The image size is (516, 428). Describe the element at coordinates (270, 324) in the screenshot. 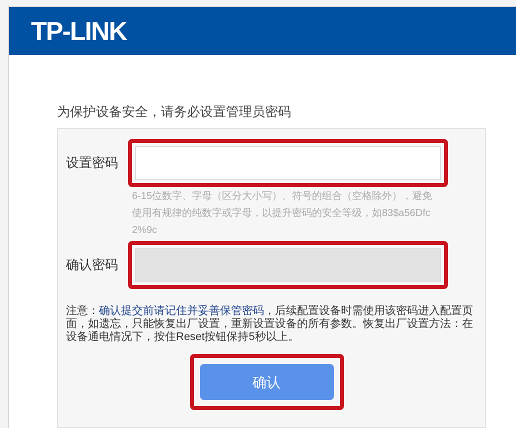

I see `note-text: 注意：确认提交前请记住并妥善保管密码，后续配置设备时需使用该密码进入配置页面，如遗忘，只能恢复出厂设置，重新设置设备的所有参数。恢复出厂设置方法：在设备通电情况下，按住Reset按钮保持5秒以上。` at that location.